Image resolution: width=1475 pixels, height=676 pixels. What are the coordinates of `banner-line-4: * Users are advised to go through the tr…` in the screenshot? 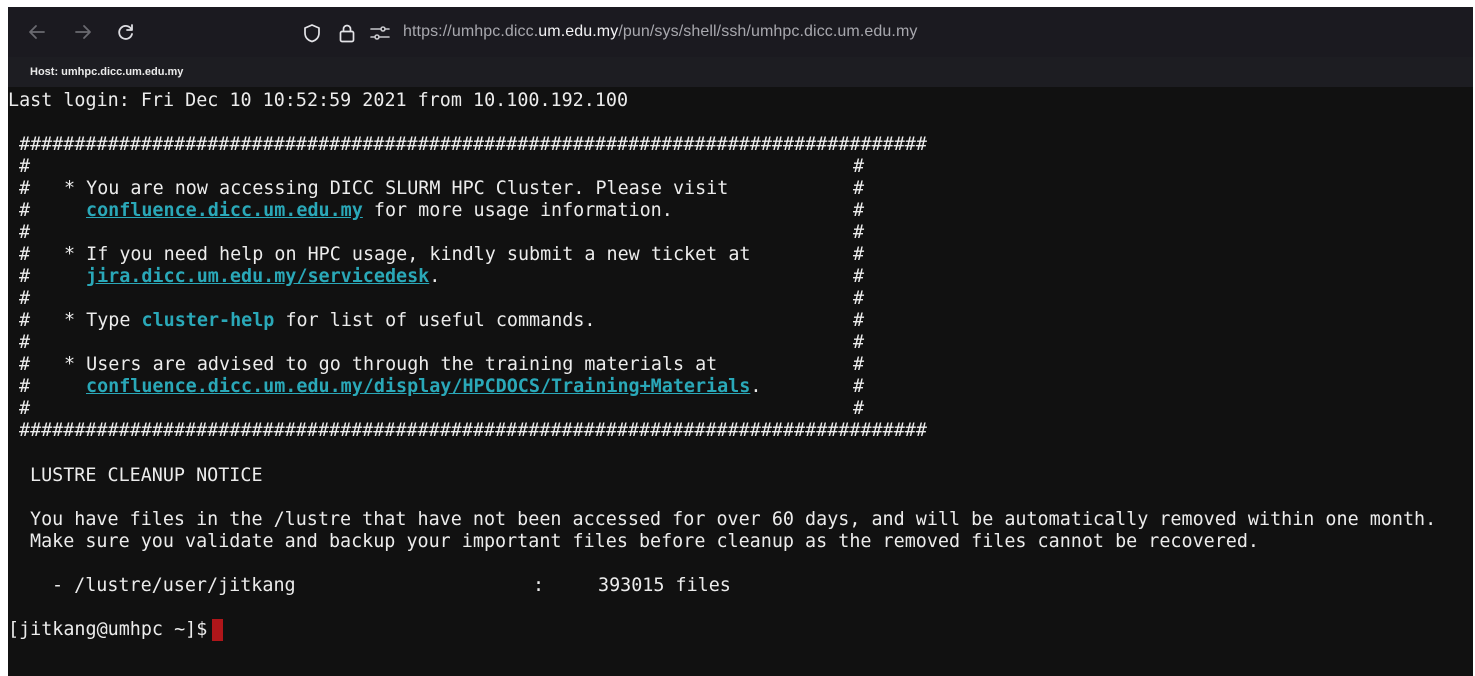 It's located at (391, 364).